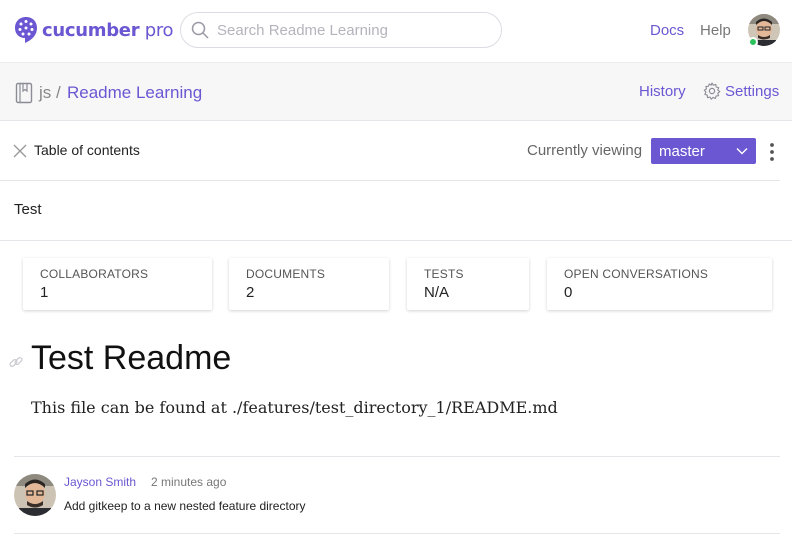 The image size is (792, 536). Describe the element at coordinates (742, 151) in the screenshot. I see `chevron-down-icon` at that location.